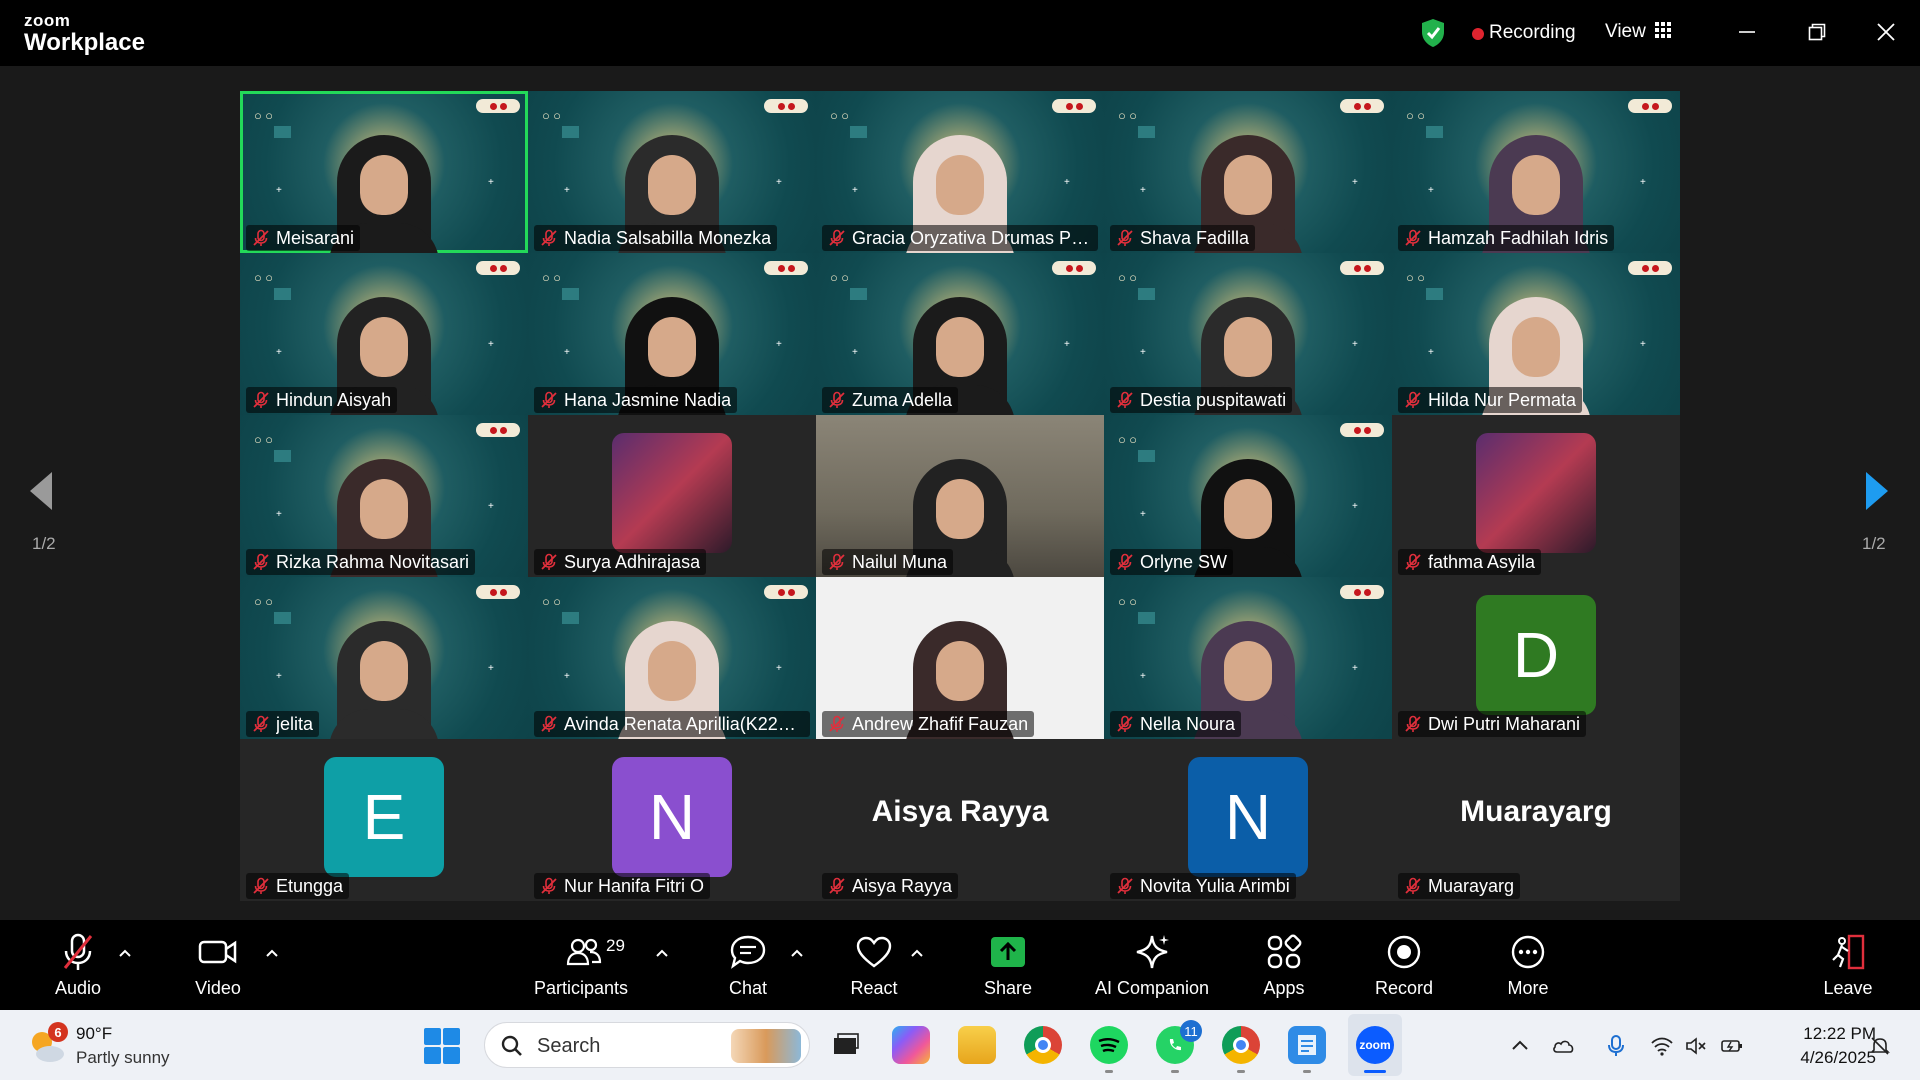 The image size is (1920, 1080). What do you see at coordinates (845, 1045) in the screenshot?
I see `task-view-button` at bounding box center [845, 1045].